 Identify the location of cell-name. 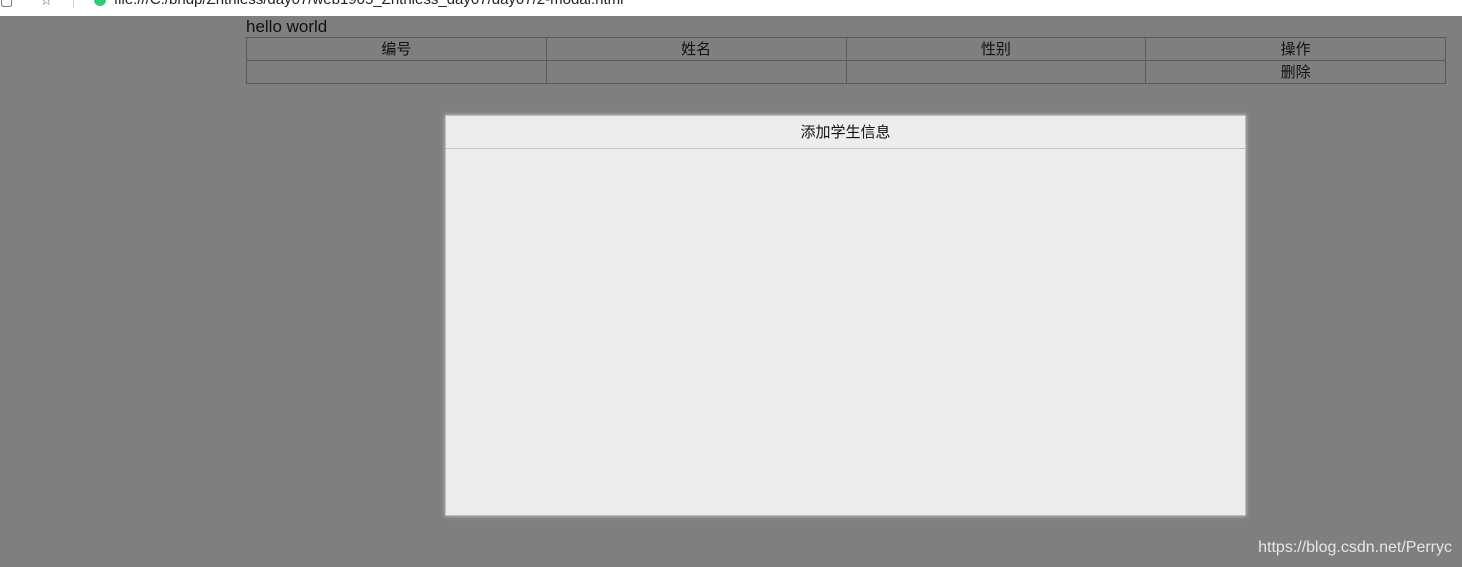
(696, 72).